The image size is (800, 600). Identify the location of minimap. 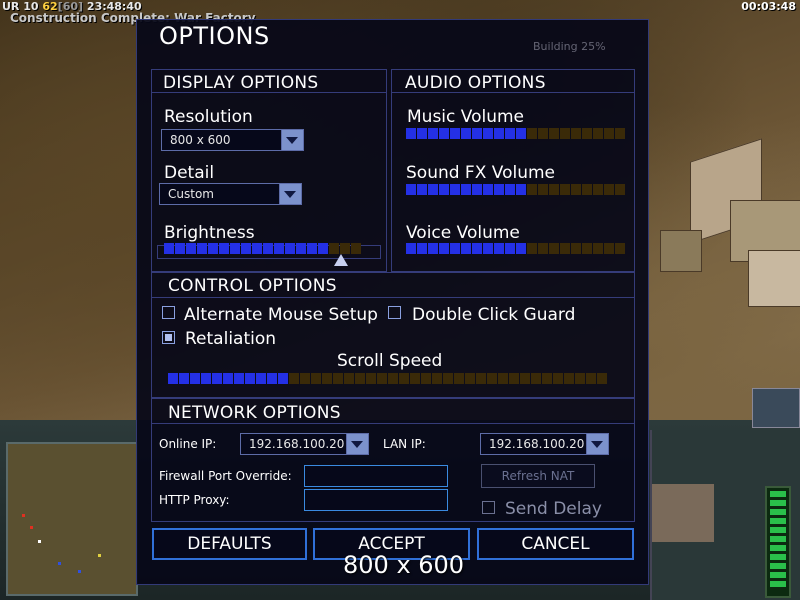
(72, 519).